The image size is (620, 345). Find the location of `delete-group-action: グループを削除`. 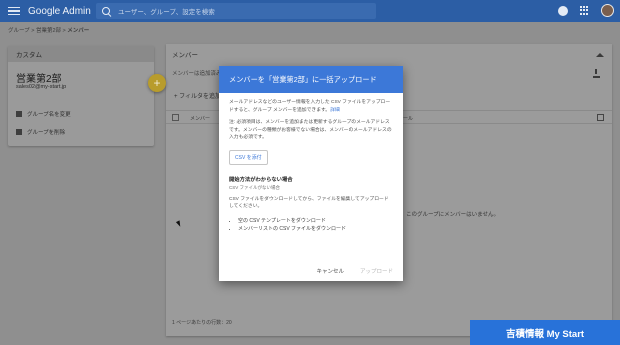

delete-group-action: グループを削除 is located at coordinates (40, 132).